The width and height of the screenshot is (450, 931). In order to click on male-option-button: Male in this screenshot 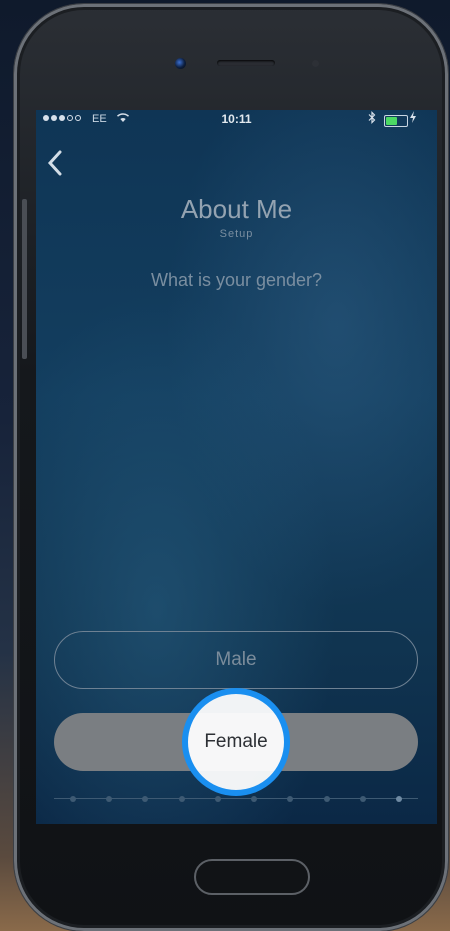, I will do `click(236, 660)`.